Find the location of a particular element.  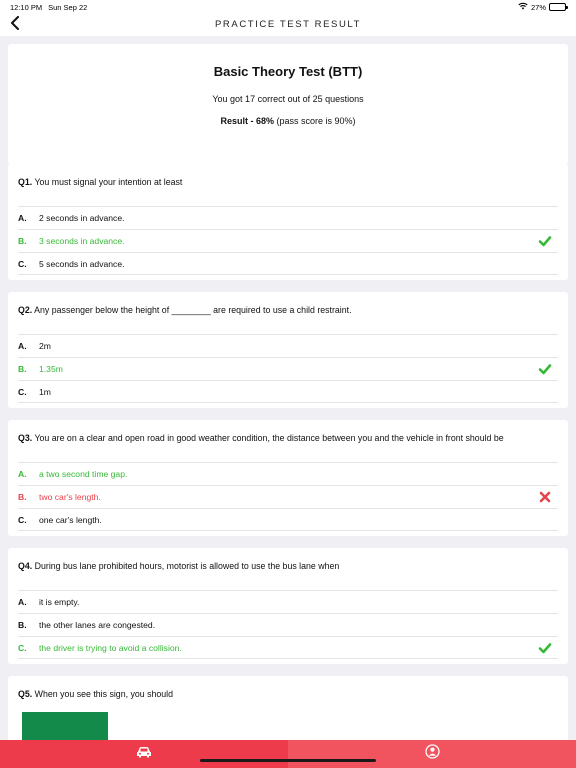

result-line: Result - 68% (pass score is 90%) is located at coordinates (288, 121).